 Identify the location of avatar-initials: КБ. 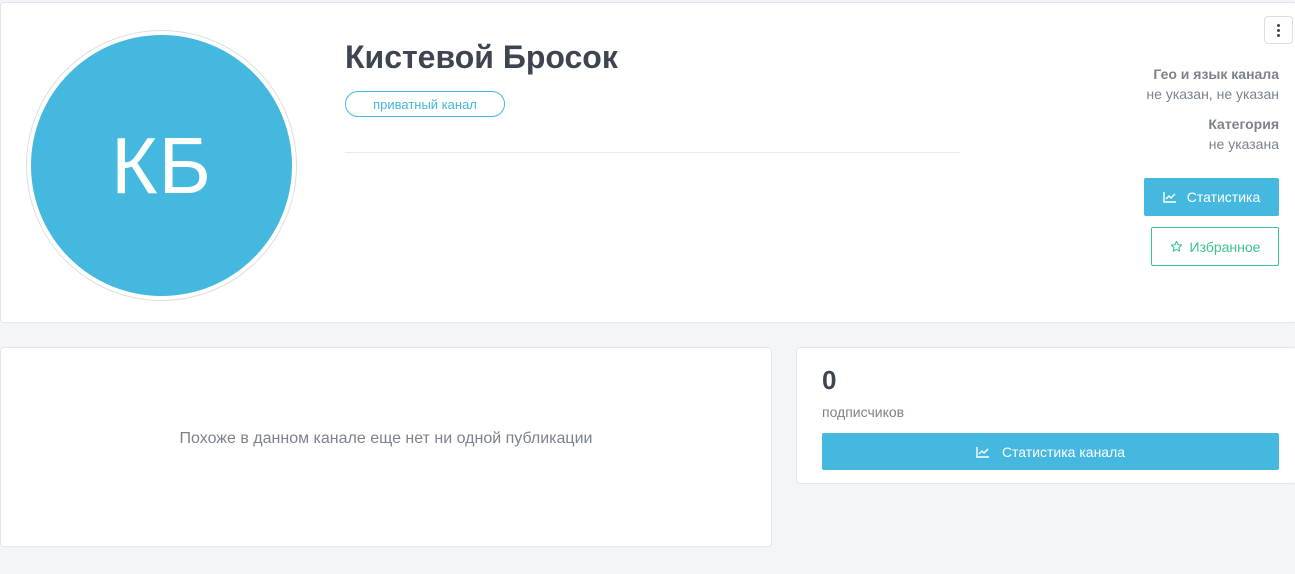
(161, 165).